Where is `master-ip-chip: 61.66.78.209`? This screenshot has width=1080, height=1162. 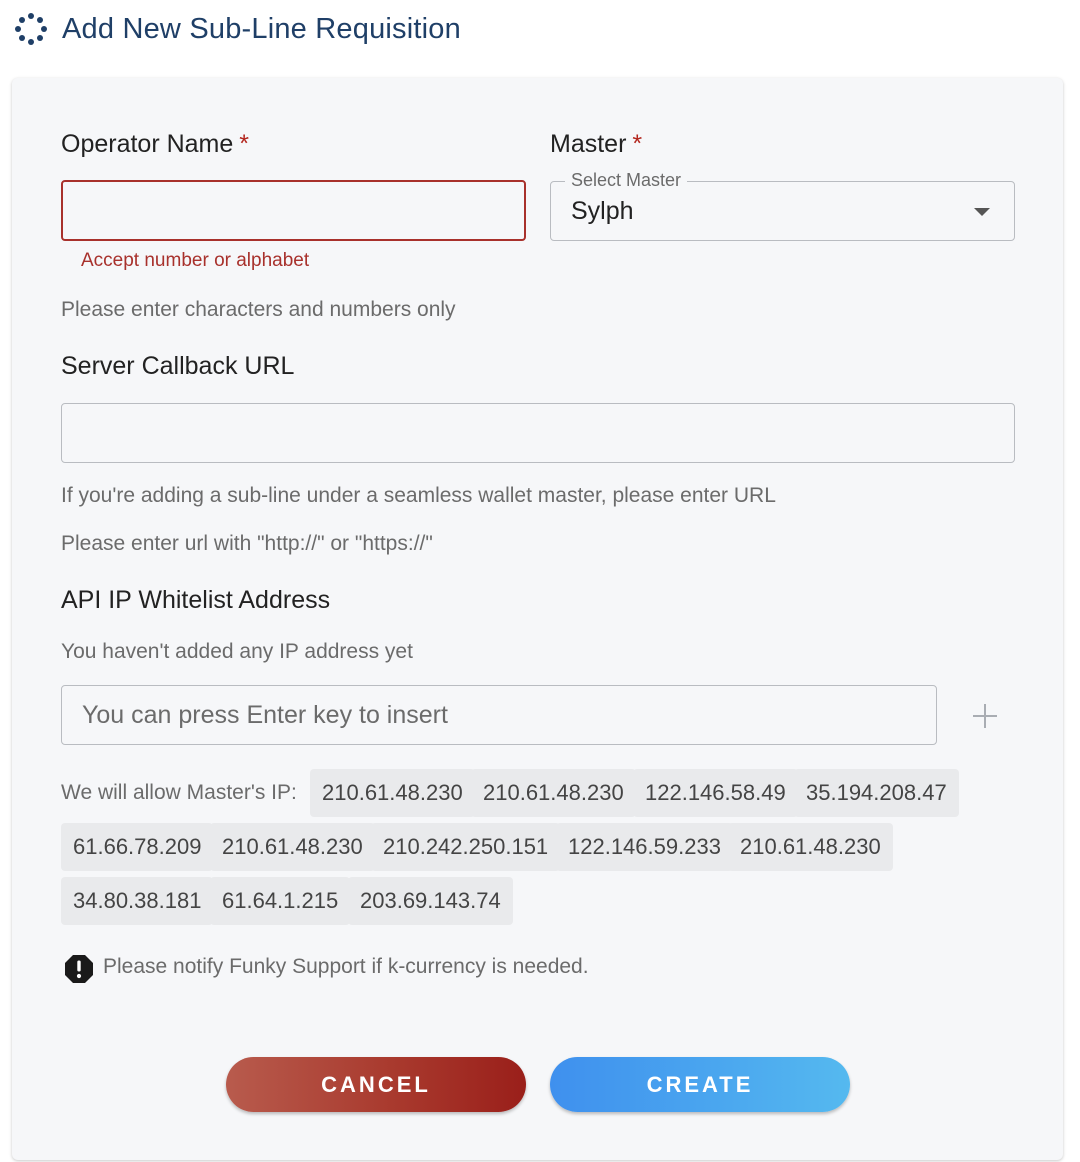
master-ip-chip: 61.66.78.209 is located at coordinates (137, 847).